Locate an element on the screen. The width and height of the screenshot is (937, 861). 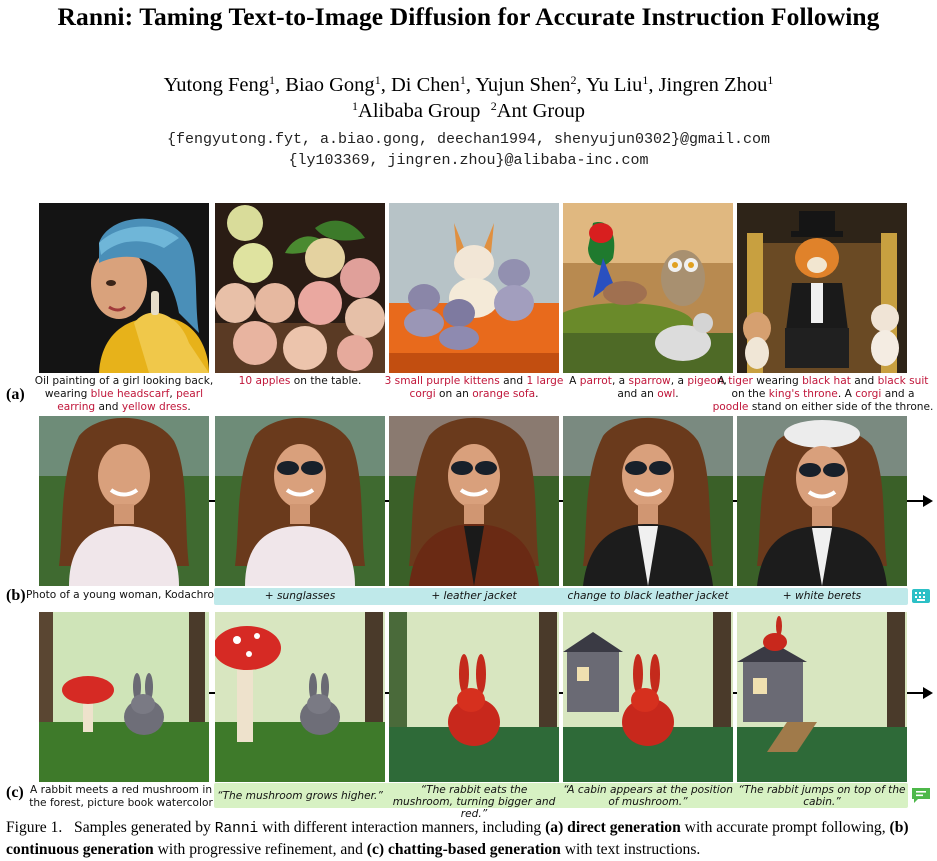
image-woman-base is located at coordinates (124, 501).